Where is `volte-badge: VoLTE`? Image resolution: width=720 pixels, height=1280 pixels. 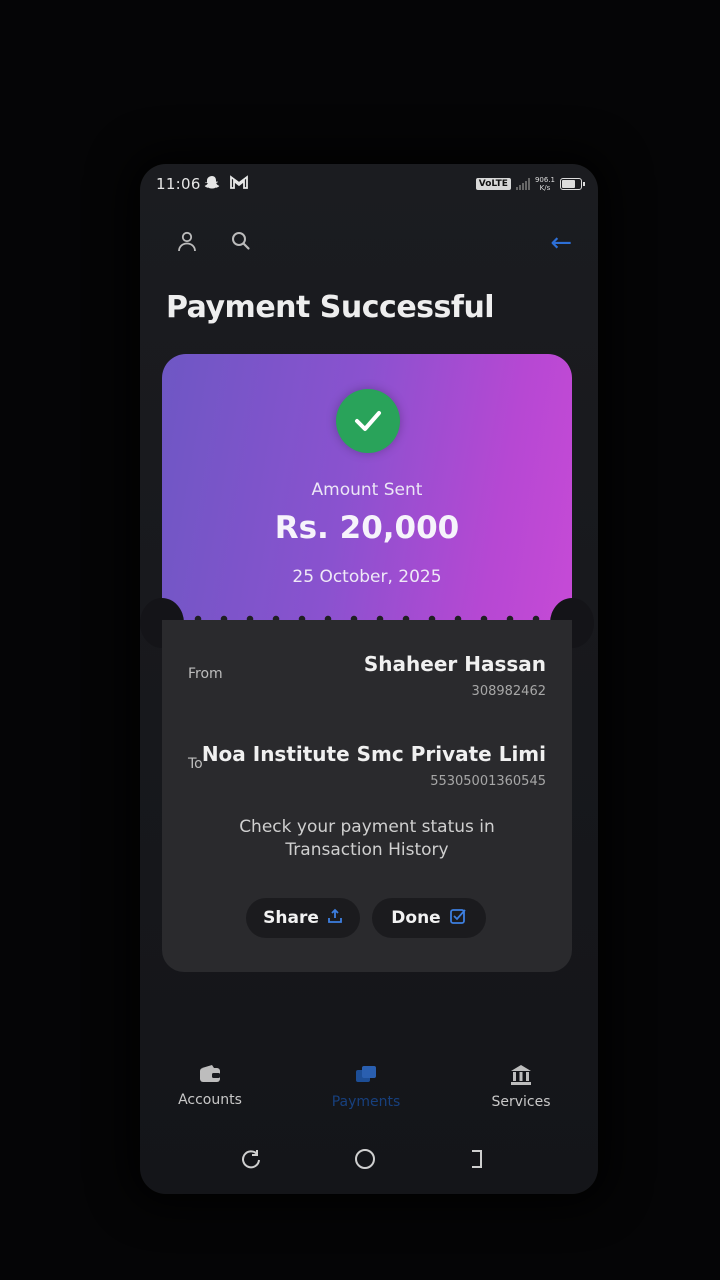
volte-badge: VoLTE is located at coordinates (493, 184).